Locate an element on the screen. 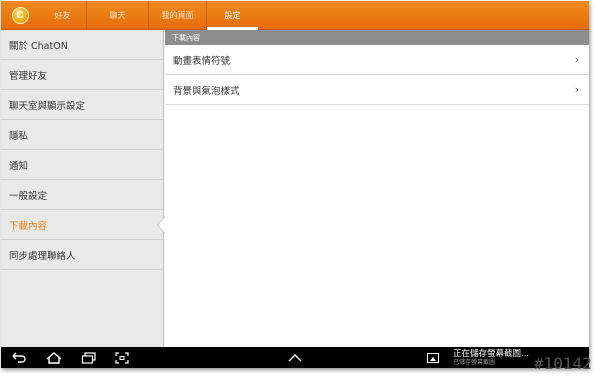 The height and width of the screenshot is (380, 600). tab-my-page: 我的頁面 is located at coordinates (178, 15).